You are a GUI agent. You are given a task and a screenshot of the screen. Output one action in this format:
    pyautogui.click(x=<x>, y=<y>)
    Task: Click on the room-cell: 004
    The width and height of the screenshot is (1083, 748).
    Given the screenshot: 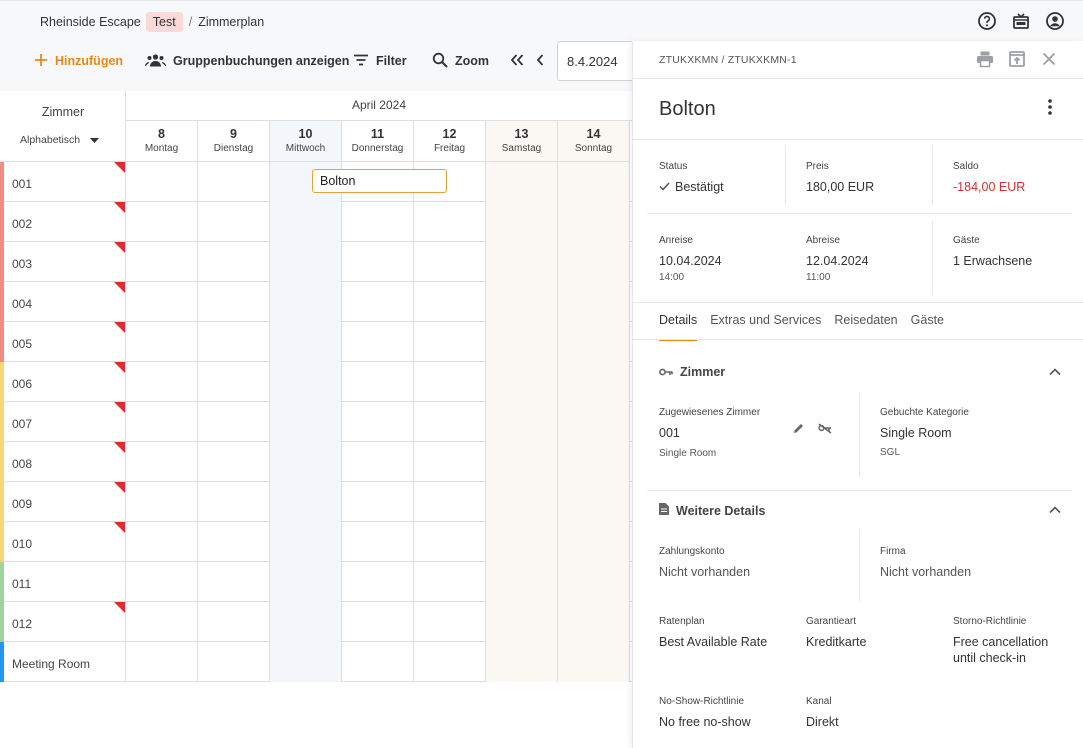 What is the action you would take?
    pyautogui.click(x=63, y=302)
    